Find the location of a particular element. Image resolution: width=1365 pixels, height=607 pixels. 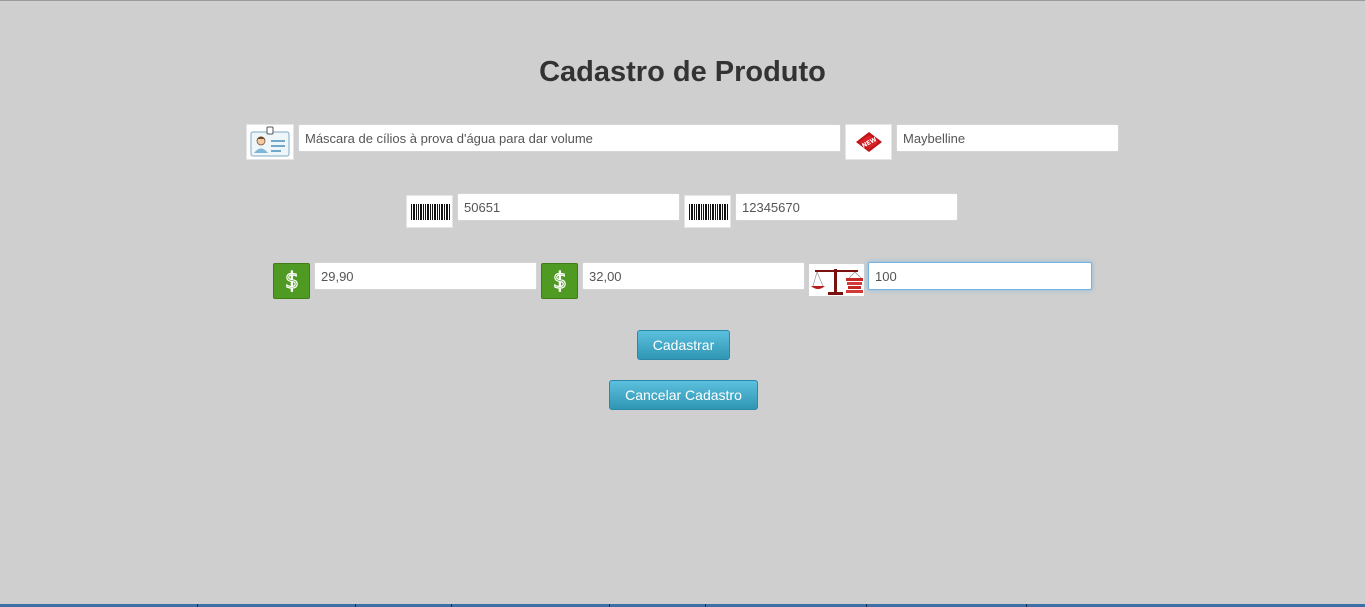

code-input is located at coordinates (568, 207).